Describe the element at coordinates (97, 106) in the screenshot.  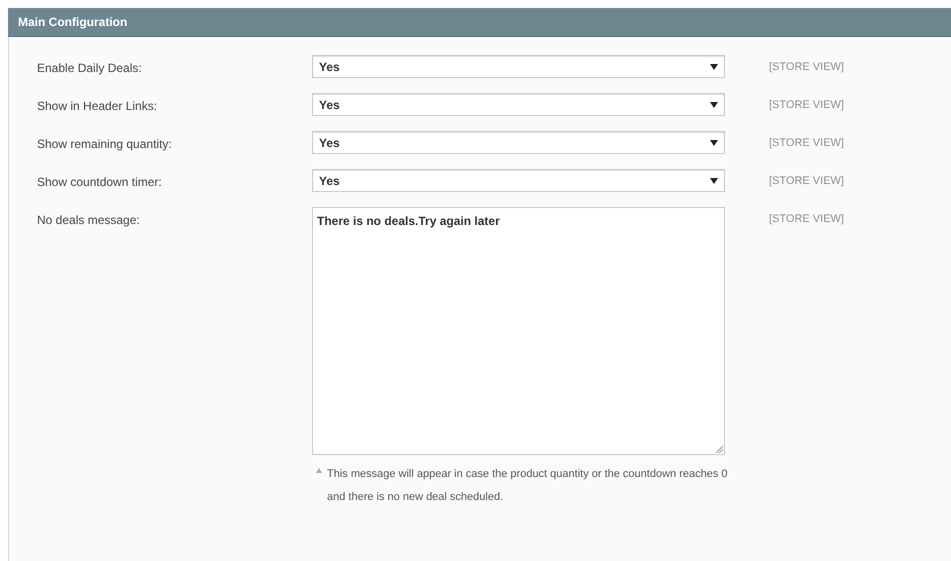
I see `field-label: Show in Header Links:` at that location.